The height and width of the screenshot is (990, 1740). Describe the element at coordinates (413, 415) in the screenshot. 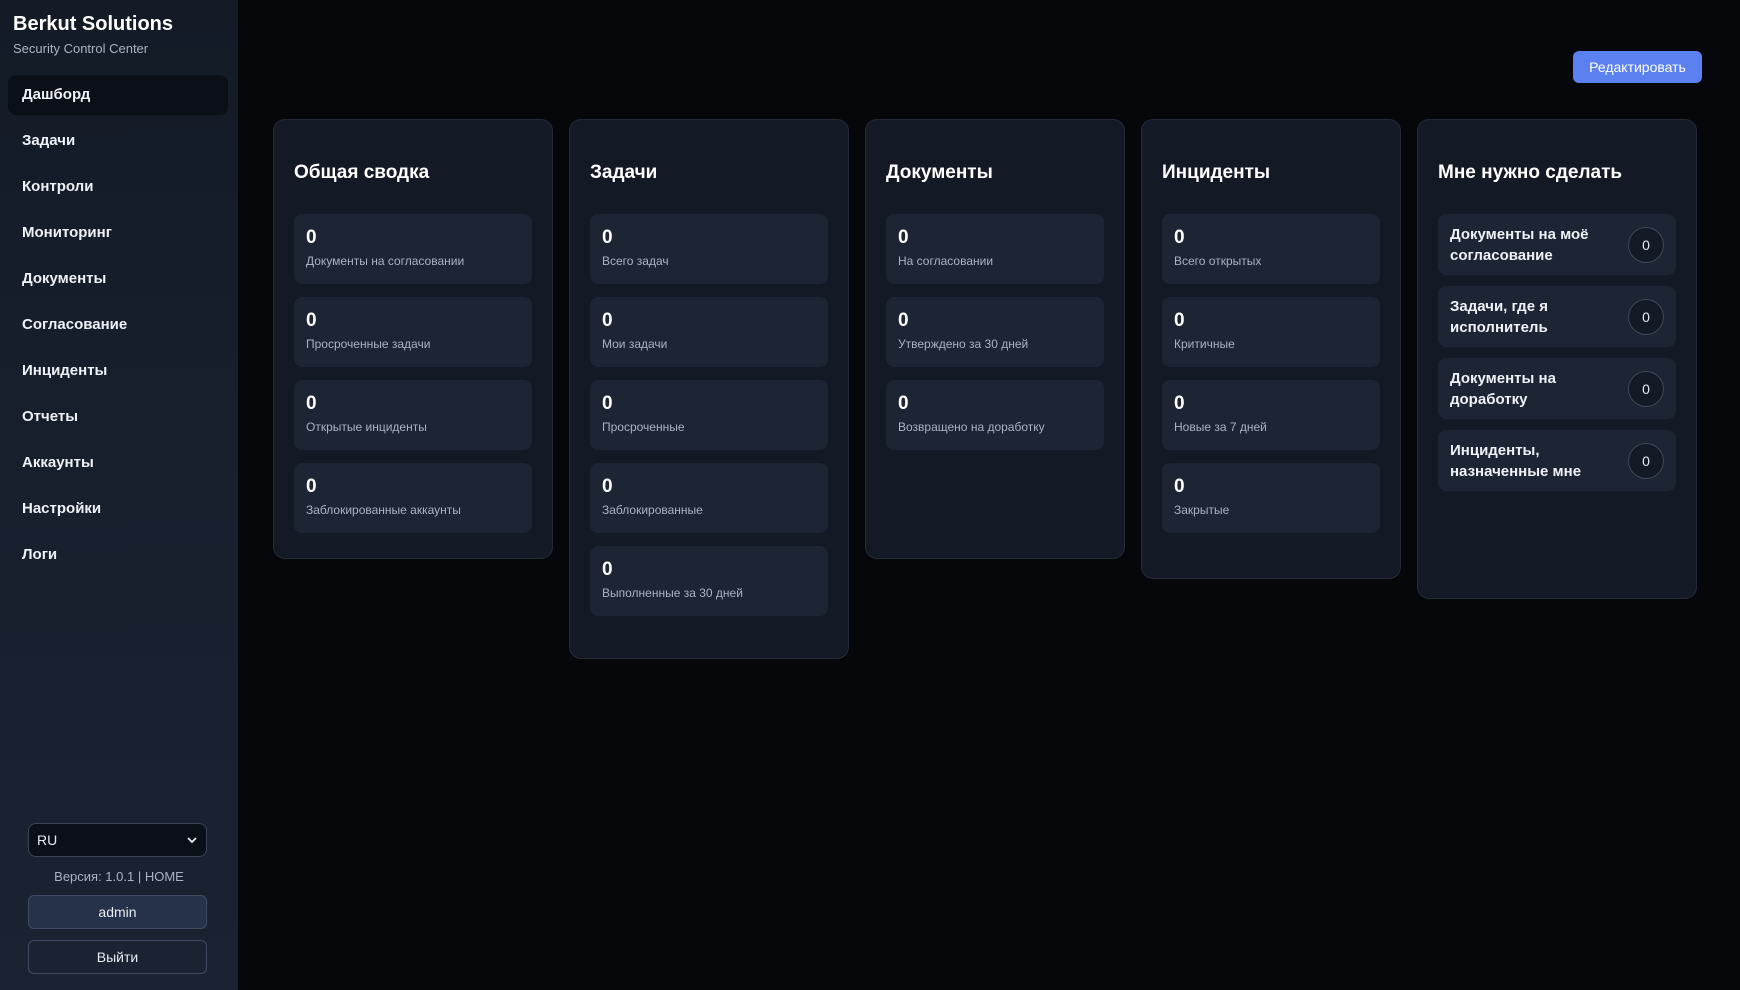

I see `stat-tile: 0 Открытые инциденты` at that location.